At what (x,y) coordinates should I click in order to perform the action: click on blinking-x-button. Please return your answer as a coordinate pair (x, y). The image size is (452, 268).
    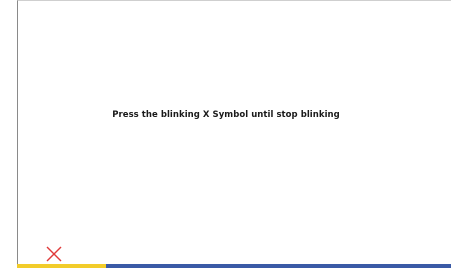
    Looking at the image, I should click on (54, 254).